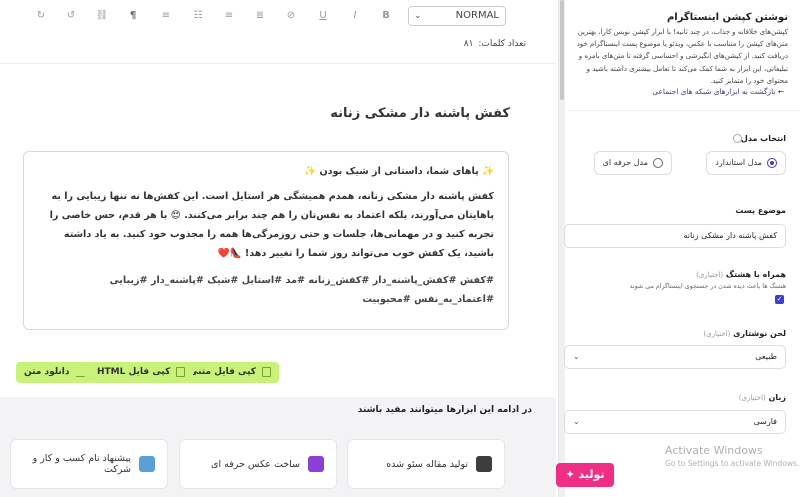  Describe the element at coordinates (477, 15) in the screenshot. I see `text-style-value: NORMAL` at that location.